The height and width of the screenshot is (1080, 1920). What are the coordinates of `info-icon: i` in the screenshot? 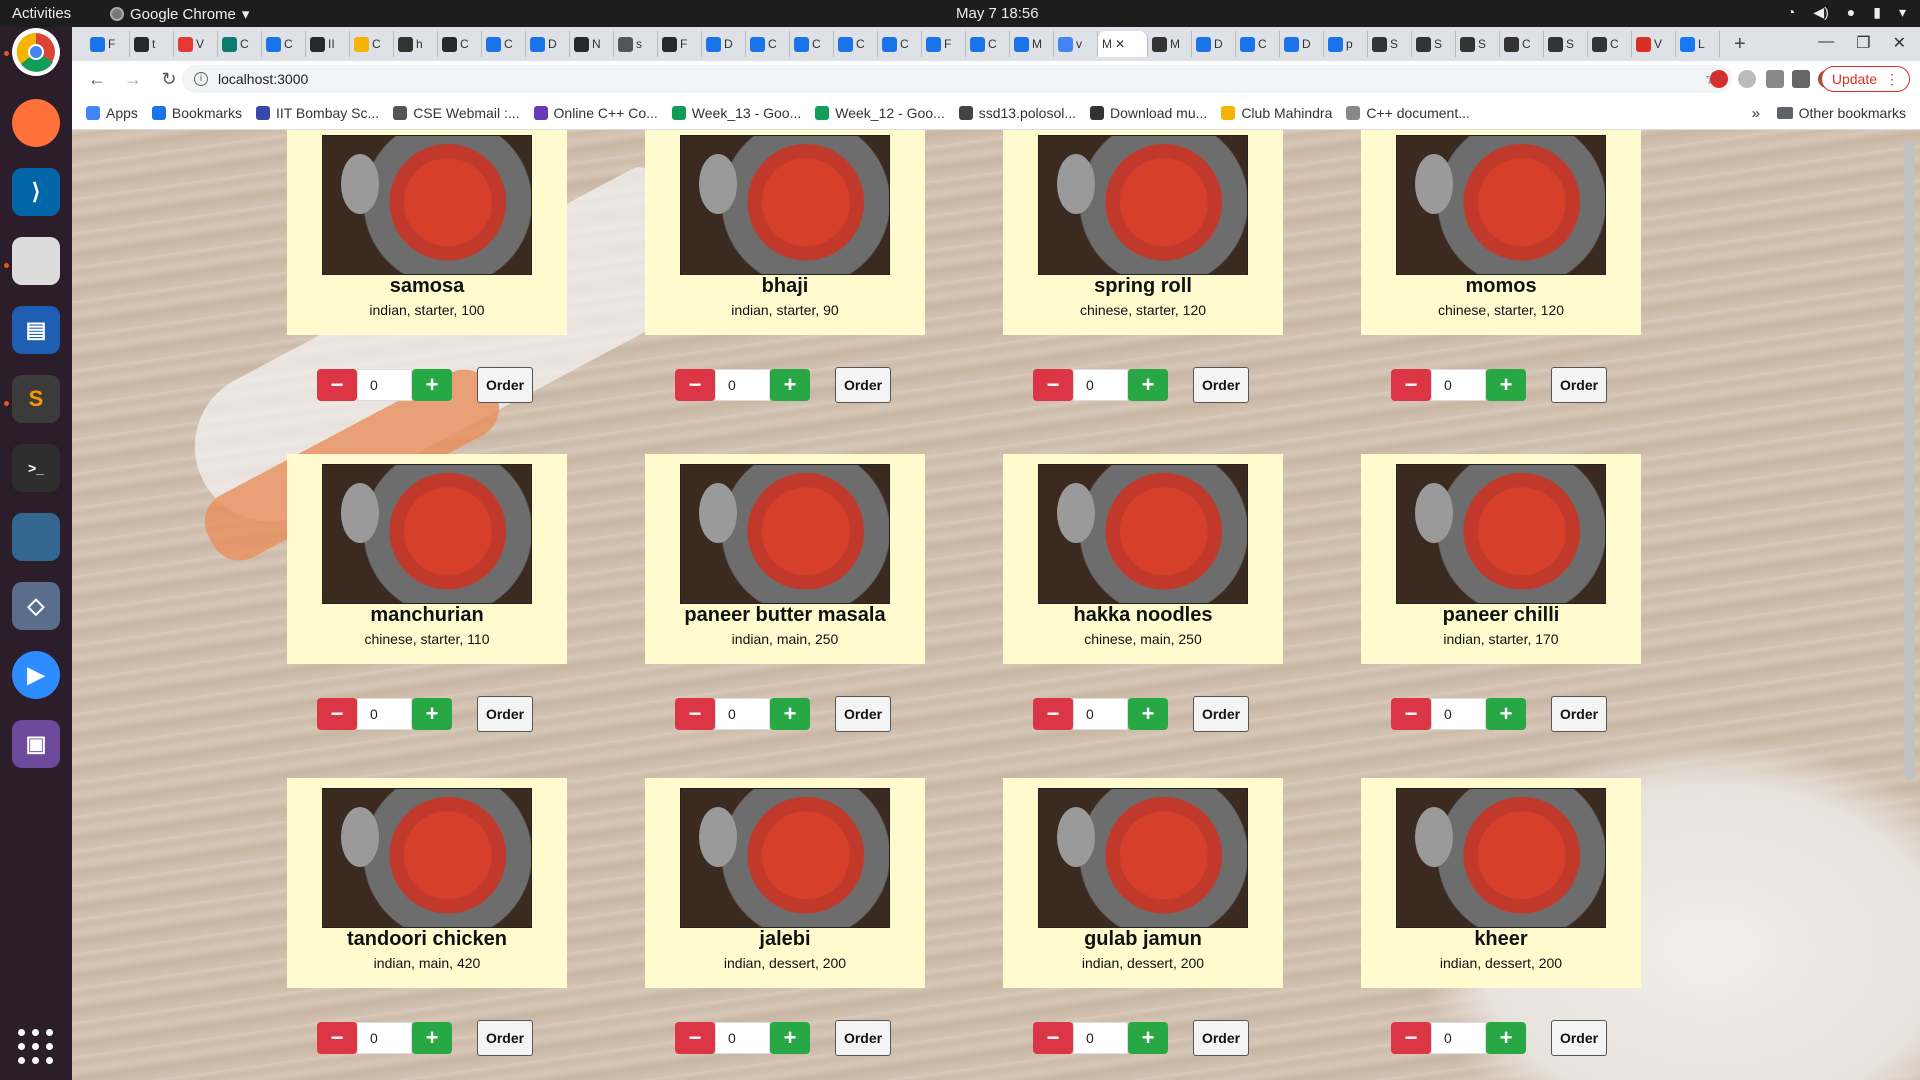 It's located at (201, 79).